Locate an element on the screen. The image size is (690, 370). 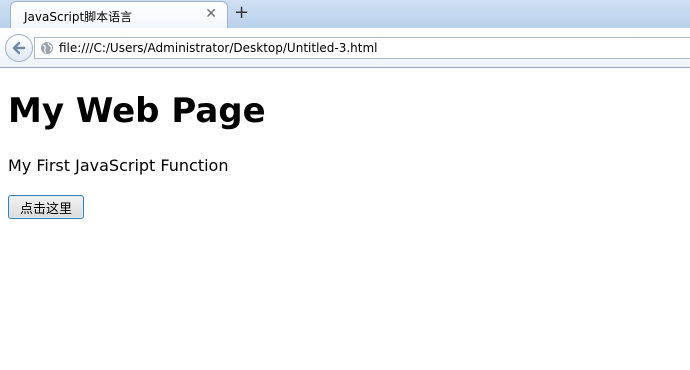
page-paragraph: My First JavaScript Function is located at coordinates (118, 165).